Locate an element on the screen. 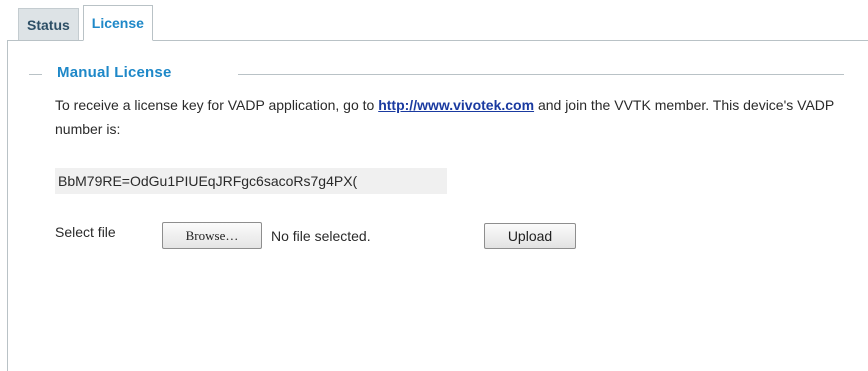 Image resolution: width=868 pixels, height=371 pixels. tab-status: Status is located at coordinates (48, 24).